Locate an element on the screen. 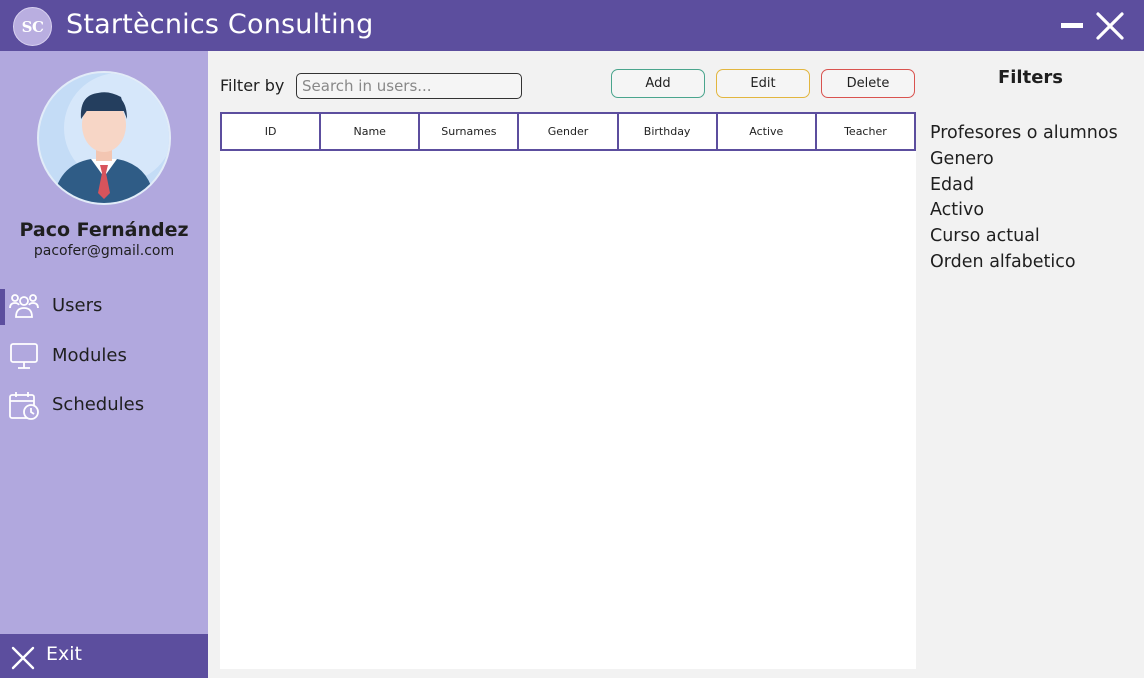  filter-option-active: Activo is located at coordinates (1035, 211).